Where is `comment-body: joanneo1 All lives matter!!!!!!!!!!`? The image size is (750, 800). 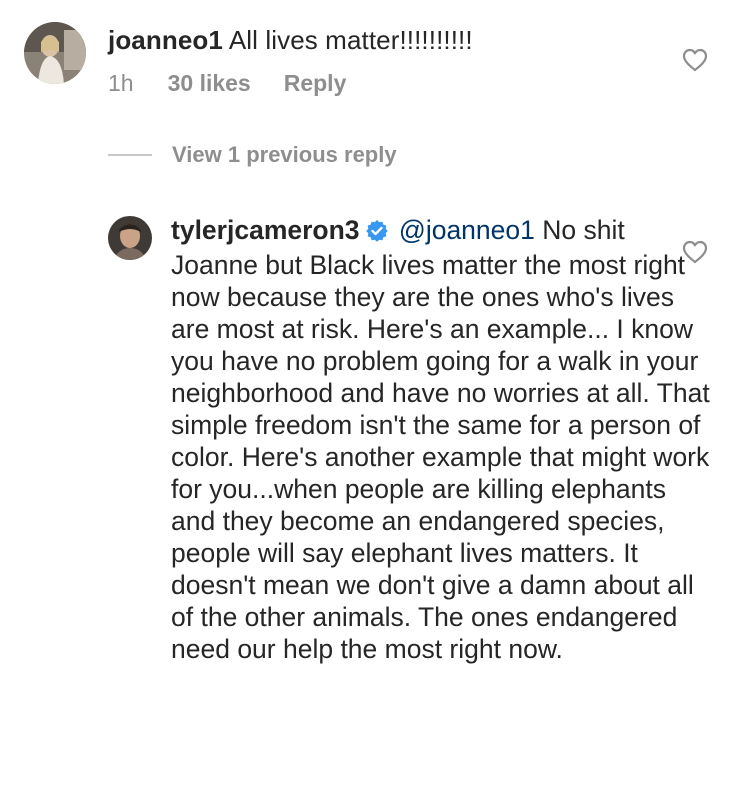
comment-body: joanneo1 All lives matter!!!!!!!!!! is located at coordinates (290, 40).